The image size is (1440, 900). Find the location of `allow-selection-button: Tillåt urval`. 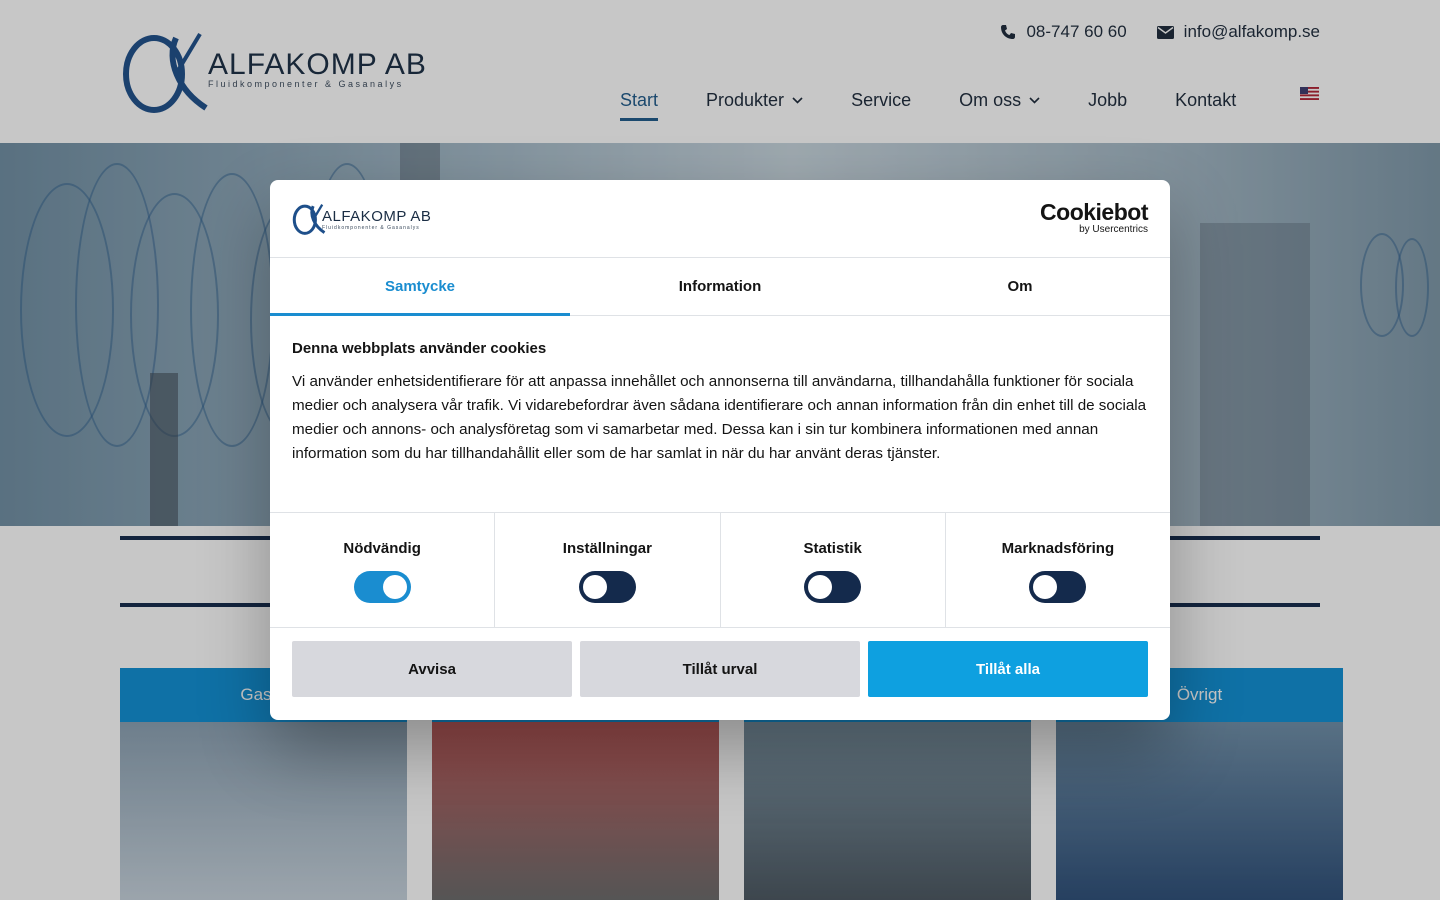

allow-selection-button: Tillåt urval is located at coordinates (720, 669).